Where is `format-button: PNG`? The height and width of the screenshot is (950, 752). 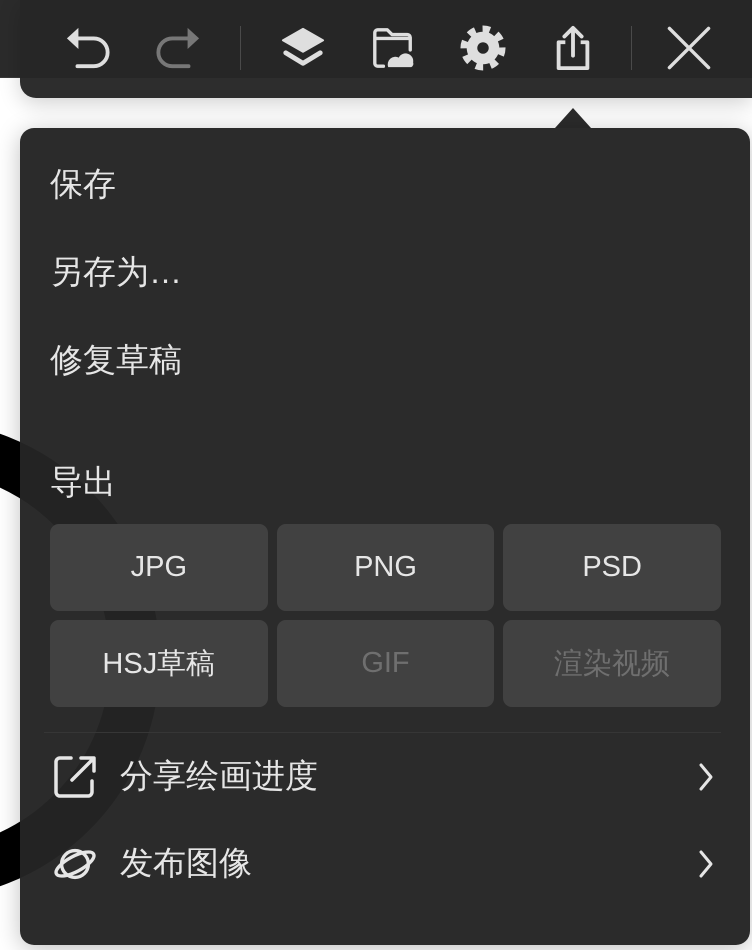
format-button: PNG is located at coordinates (385, 567).